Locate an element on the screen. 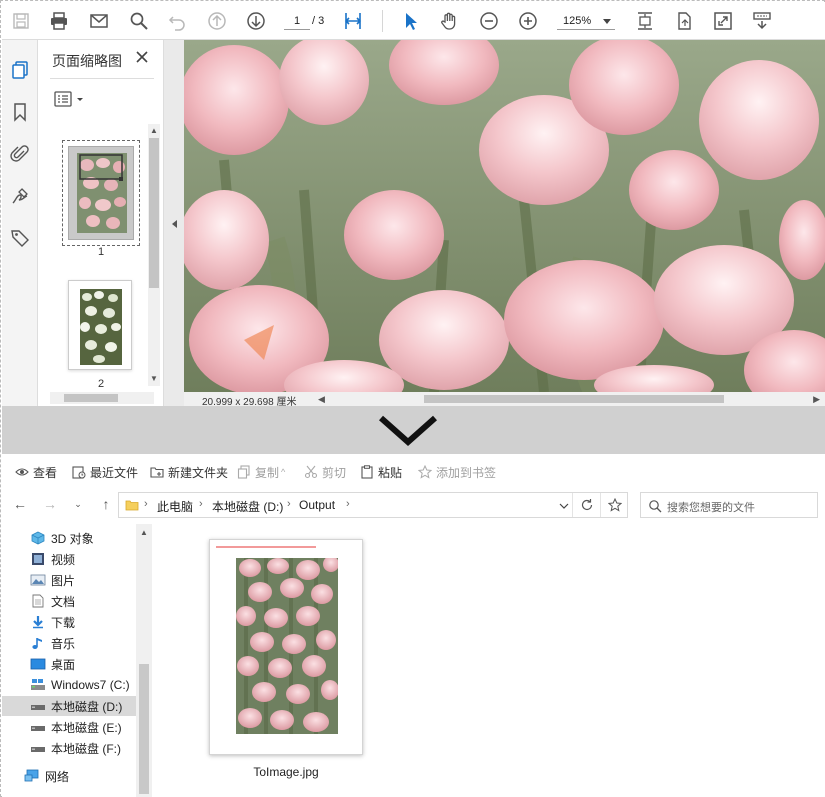  drive-icon is located at coordinates (38, 749).